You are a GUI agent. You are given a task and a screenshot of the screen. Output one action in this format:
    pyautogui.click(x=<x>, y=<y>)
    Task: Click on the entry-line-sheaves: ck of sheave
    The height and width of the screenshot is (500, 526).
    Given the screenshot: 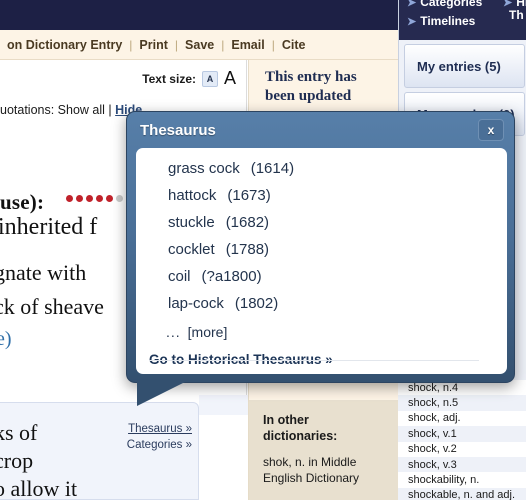 What is the action you would take?
    pyautogui.click(x=52, y=306)
    